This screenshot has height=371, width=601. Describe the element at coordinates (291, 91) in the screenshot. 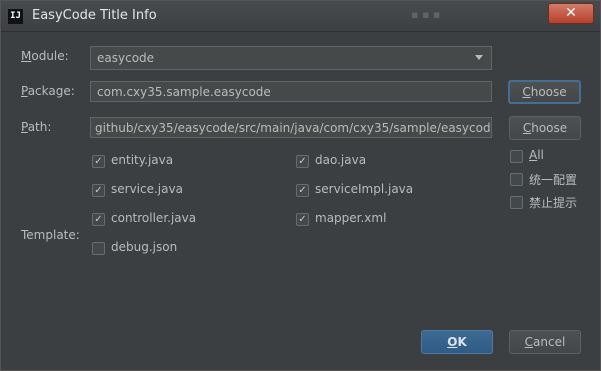

I see `package-field: com.cxy35.sample.easycode` at that location.